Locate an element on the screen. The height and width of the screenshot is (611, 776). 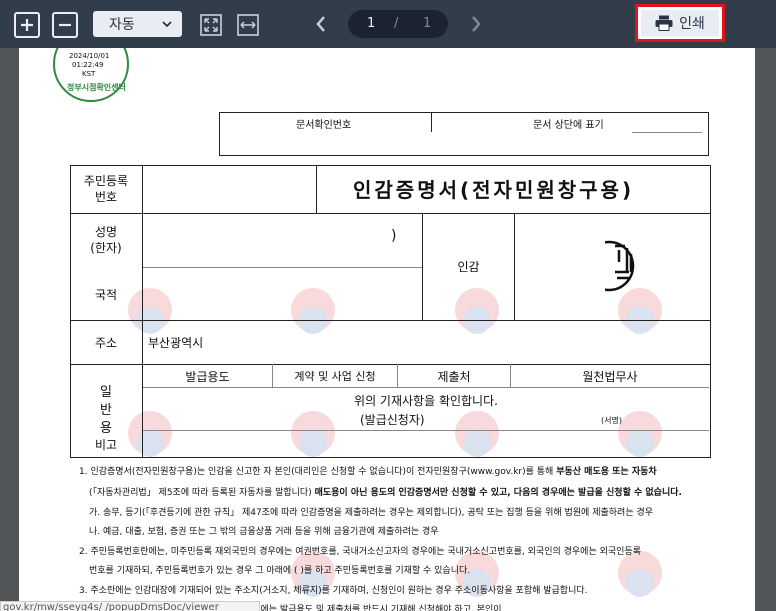
expand-icon is located at coordinates (211, 25).